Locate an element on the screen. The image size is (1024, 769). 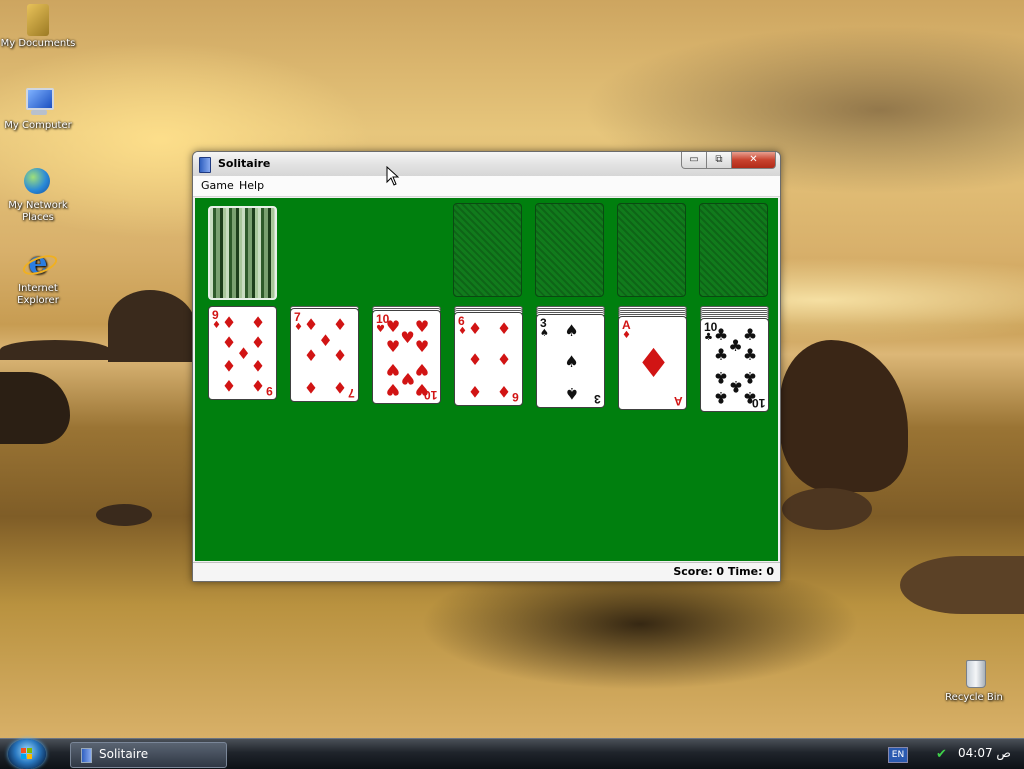
taskbar: Solitaire EN ✔ 04:07 ص is located at coordinates (512, 753).